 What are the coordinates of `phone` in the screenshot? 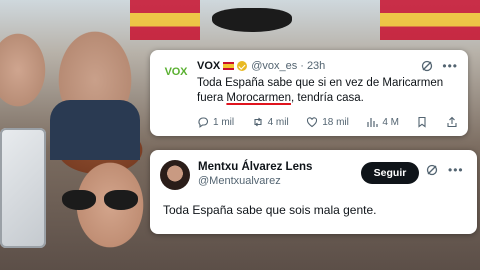 It's located at (23, 188).